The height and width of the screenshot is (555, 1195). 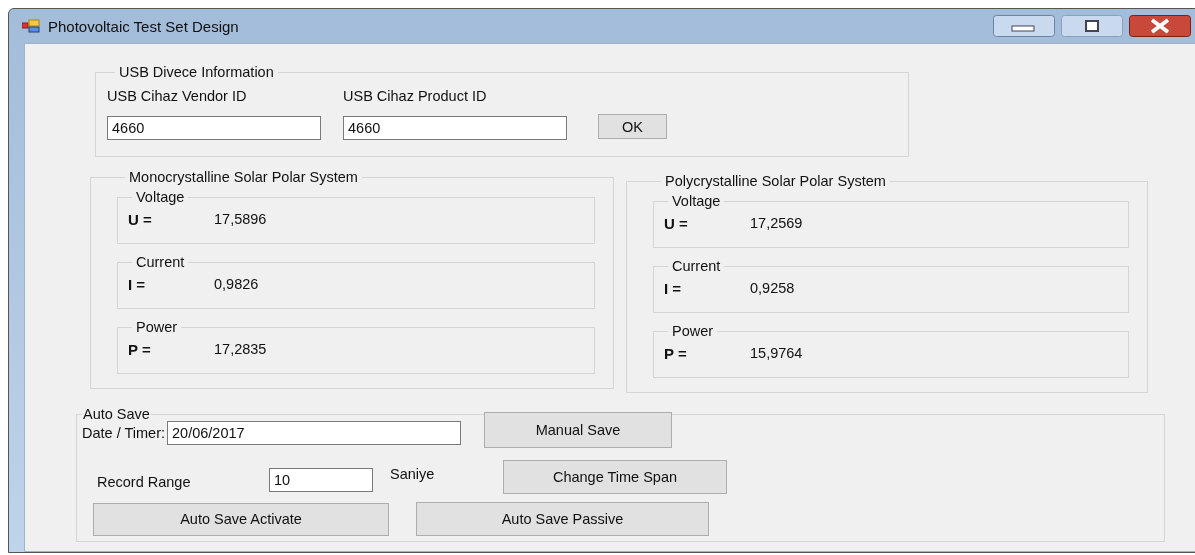 What do you see at coordinates (144, 482) in the screenshot?
I see `record-range-label: Record Range` at bounding box center [144, 482].